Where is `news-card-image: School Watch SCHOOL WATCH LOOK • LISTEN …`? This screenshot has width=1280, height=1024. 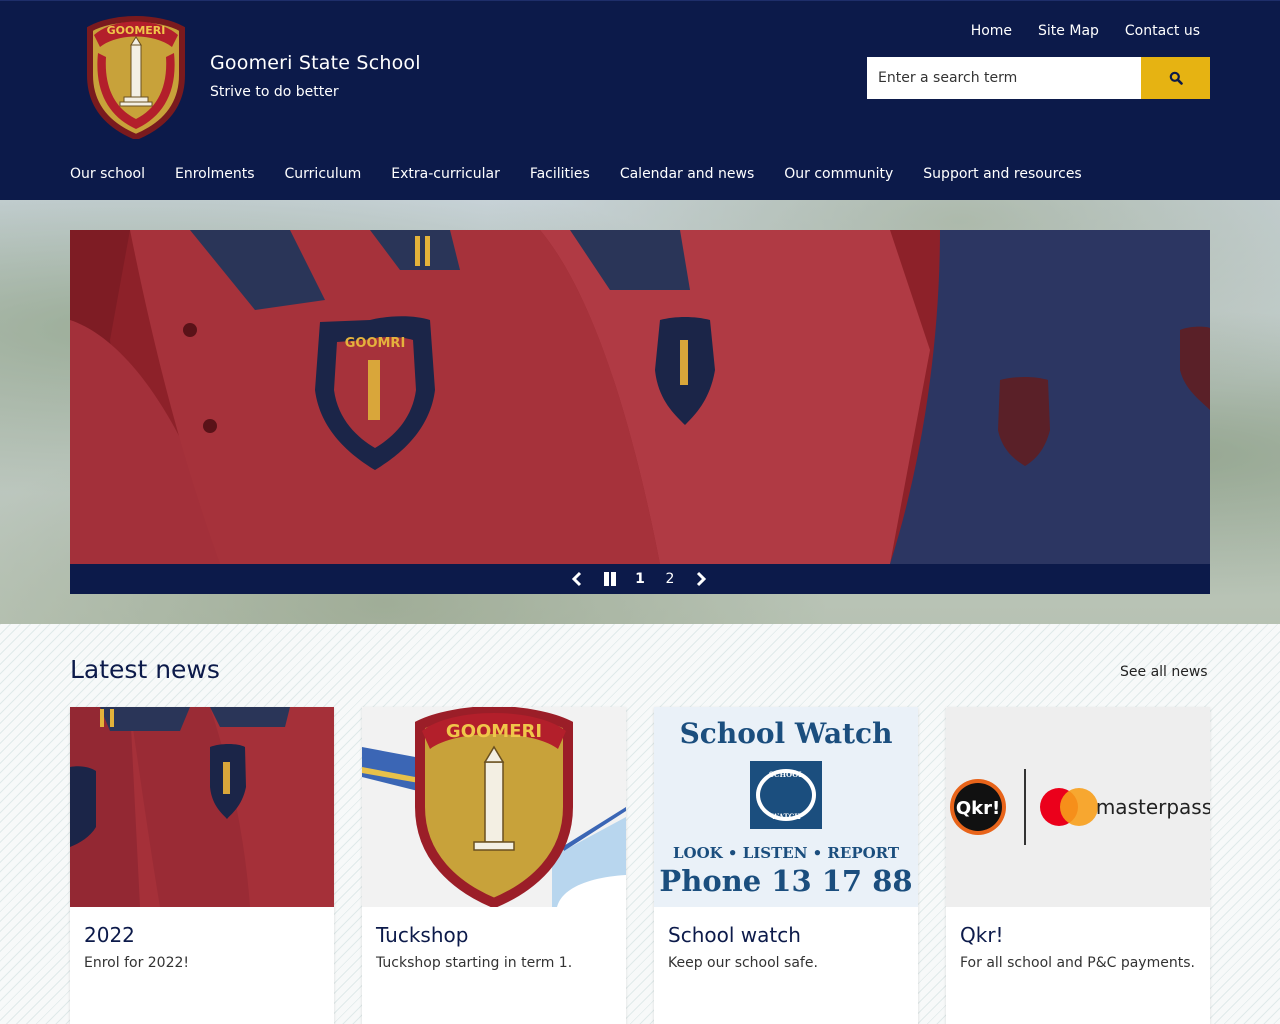 news-card-image: School Watch SCHOOL WATCH LOOK • LISTEN … is located at coordinates (786, 807).